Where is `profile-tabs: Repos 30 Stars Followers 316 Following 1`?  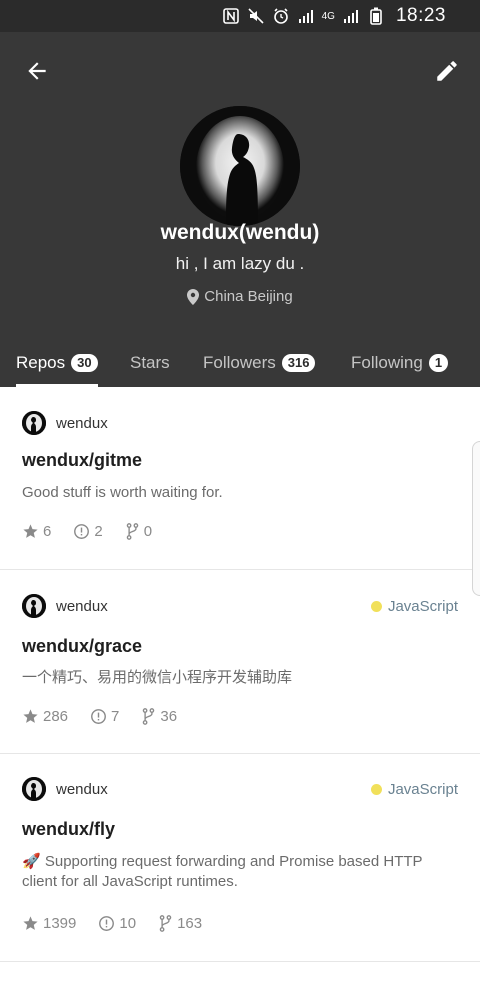
profile-tabs: Repos 30 Stars Followers 316 Following 1 is located at coordinates (240, 363).